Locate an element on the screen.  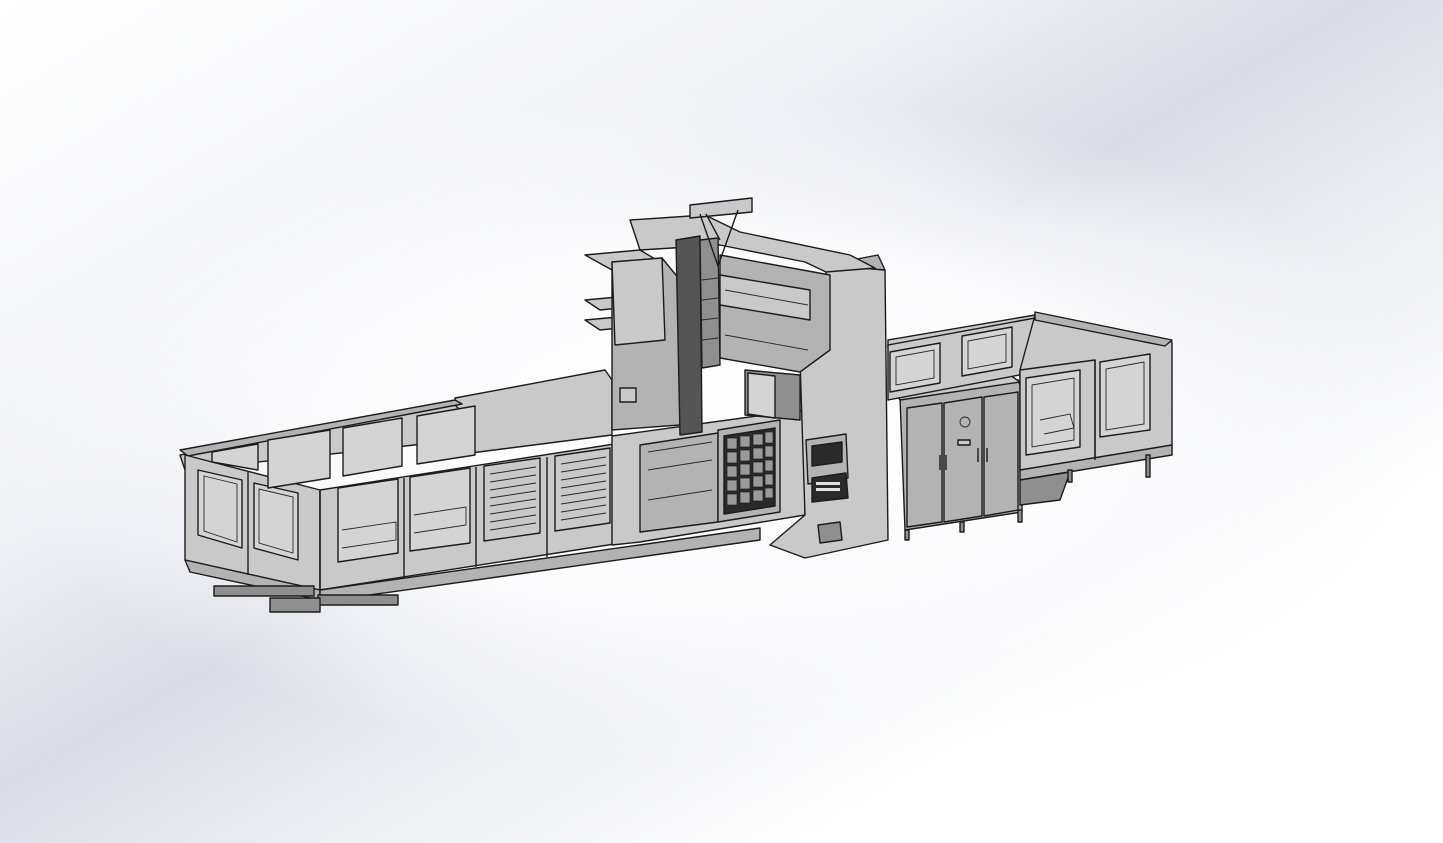
center-guard is located at coordinates (708, 477).